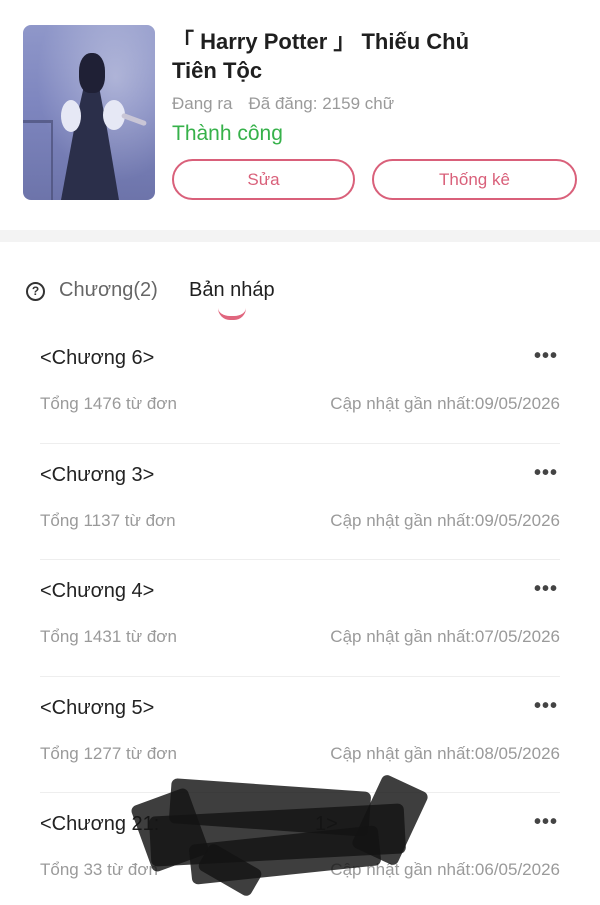 This screenshot has height=905, width=600. I want to click on book-meta: Đang ra Đã đăng: 2159 chữ, so click(283, 104).